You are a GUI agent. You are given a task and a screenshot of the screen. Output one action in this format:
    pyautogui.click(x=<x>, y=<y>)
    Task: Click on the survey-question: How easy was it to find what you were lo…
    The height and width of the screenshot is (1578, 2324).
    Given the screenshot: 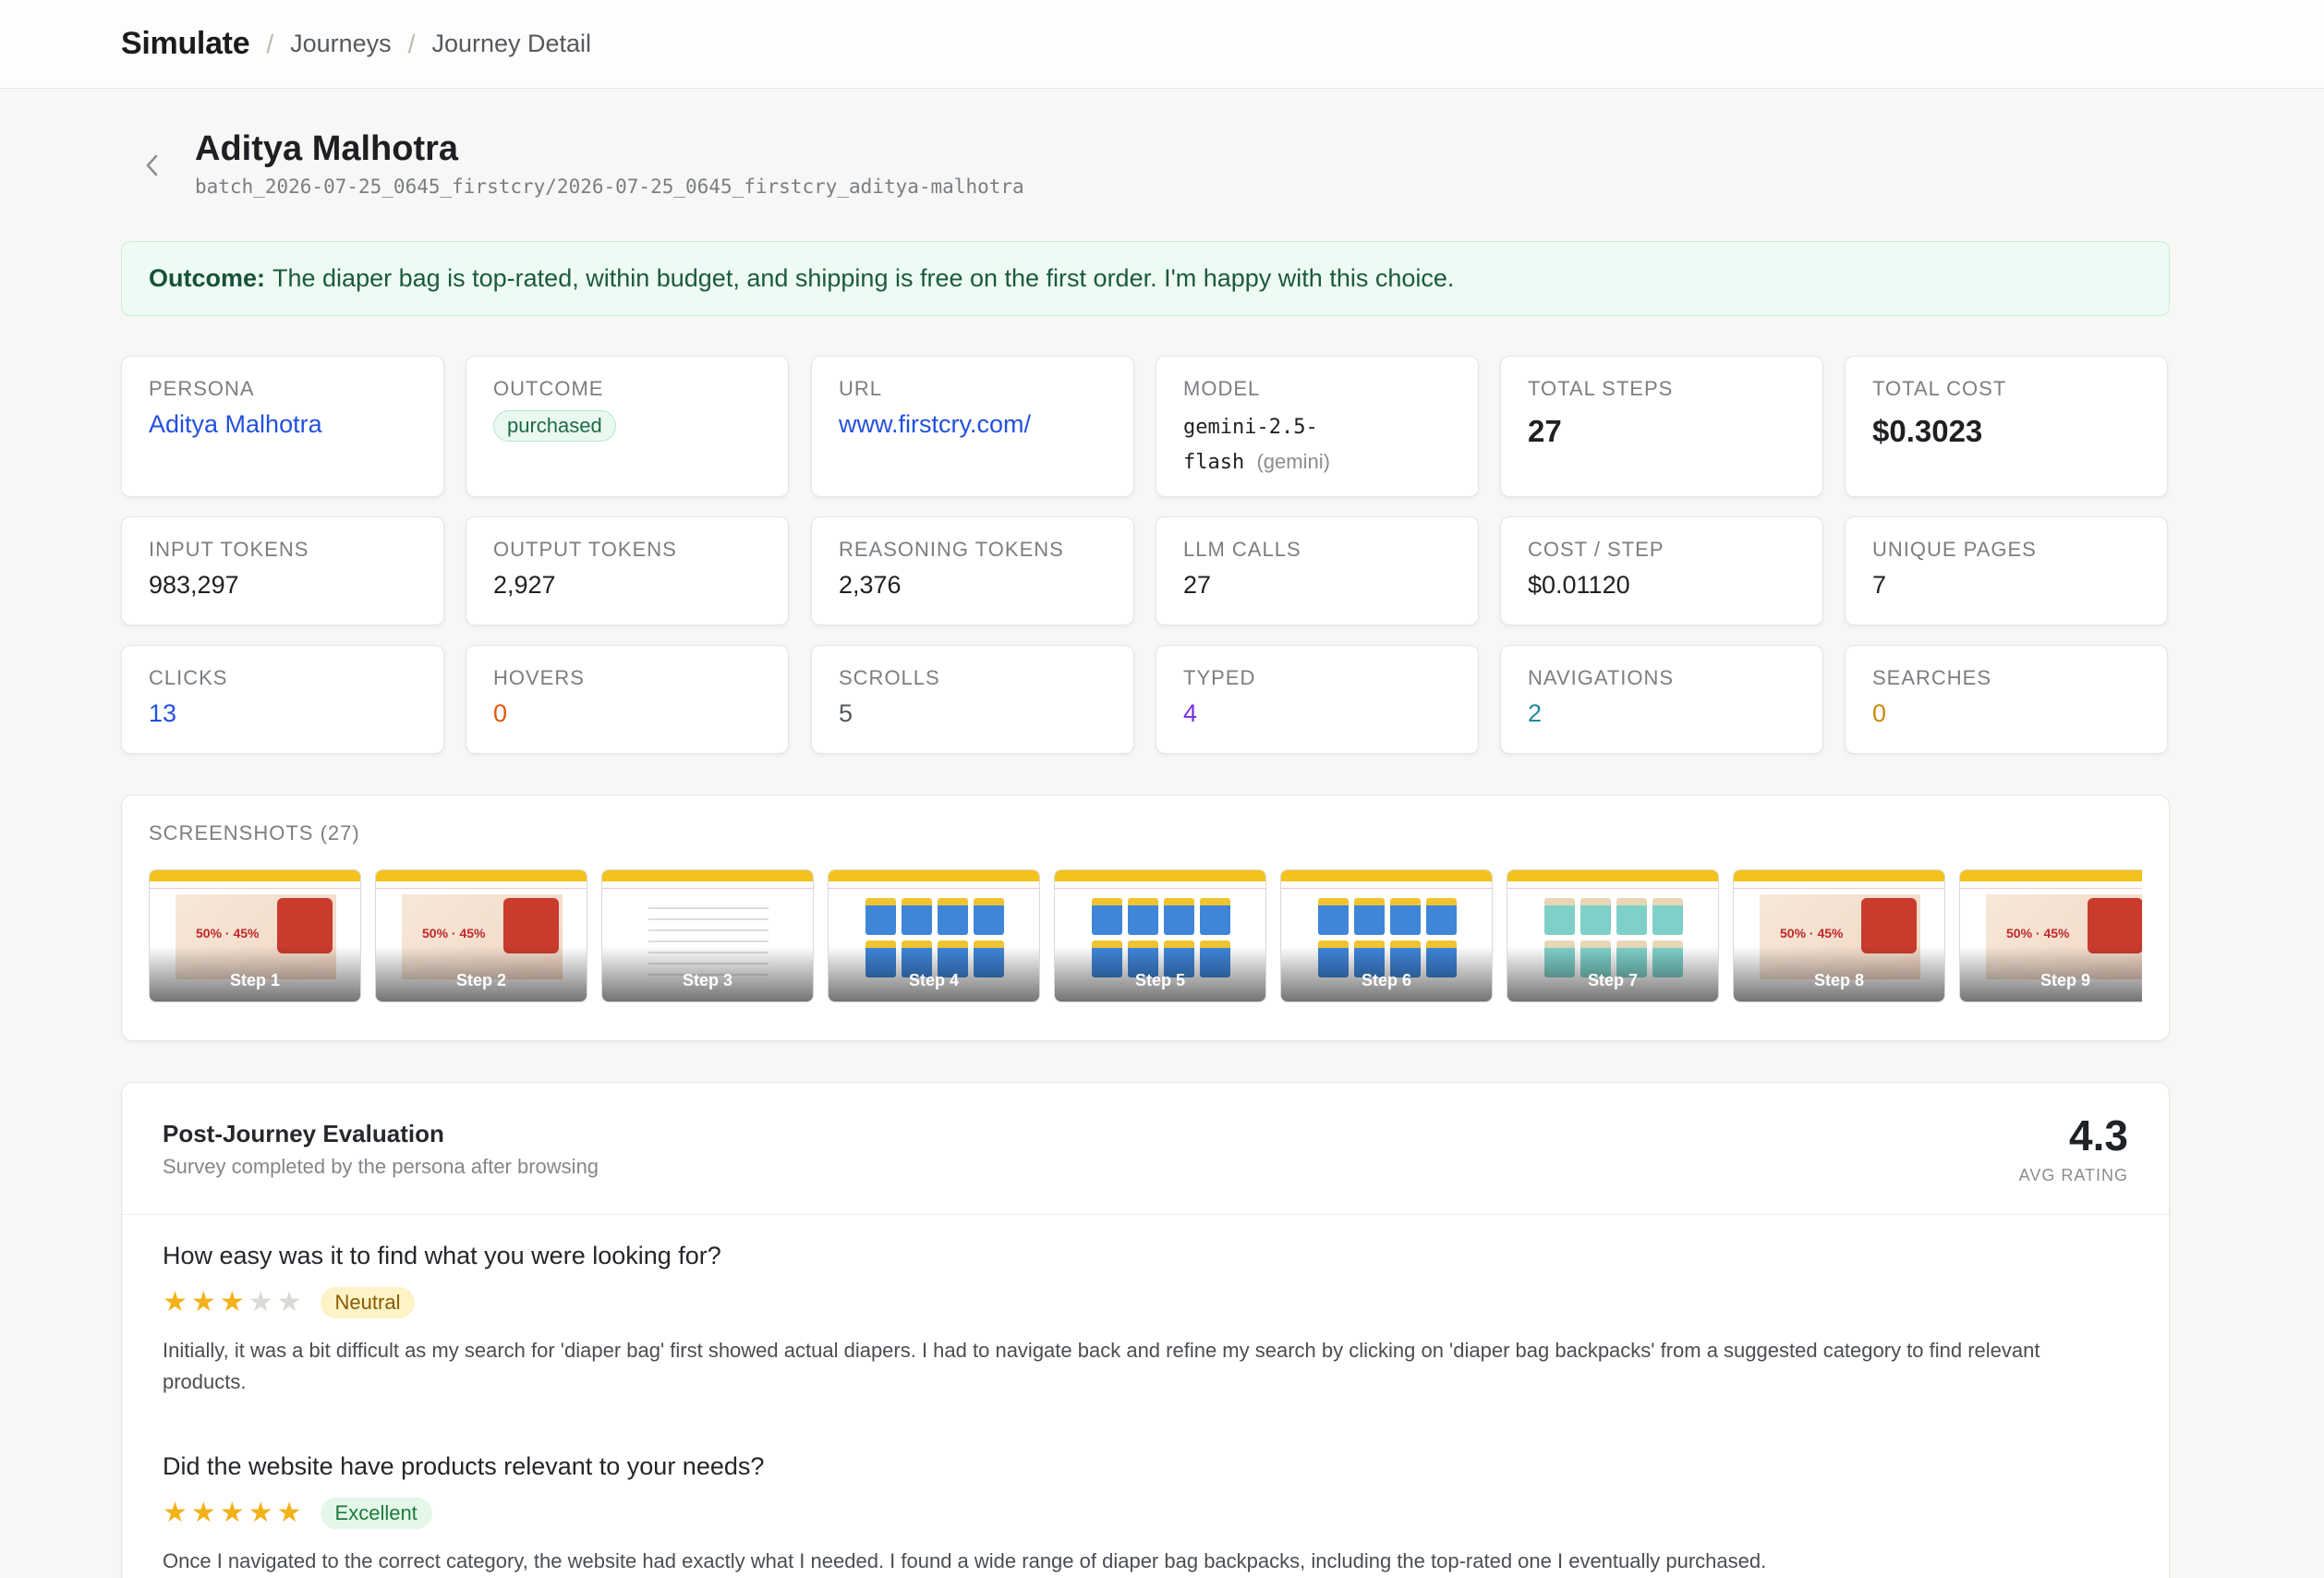 What is the action you would take?
    pyautogui.click(x=1146, y=1320)
    